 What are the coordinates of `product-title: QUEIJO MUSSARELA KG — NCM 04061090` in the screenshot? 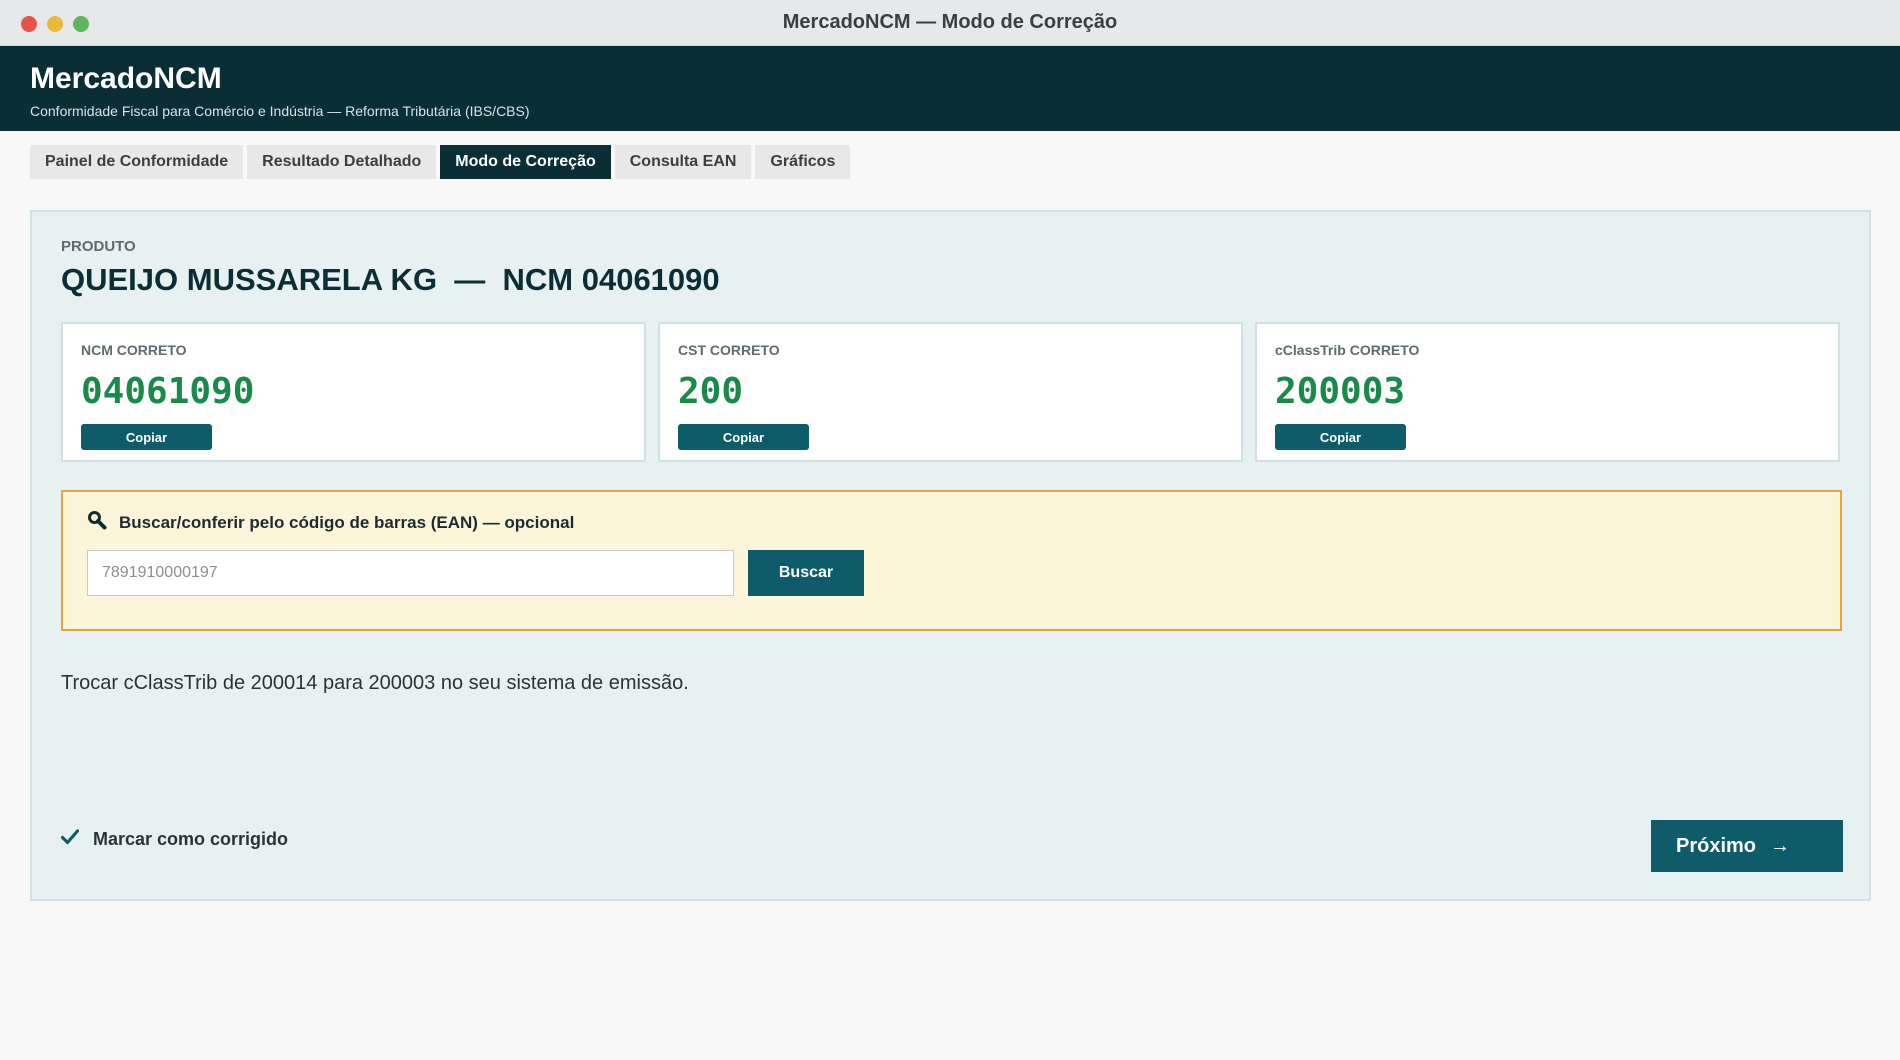 It's located at (390, 279).